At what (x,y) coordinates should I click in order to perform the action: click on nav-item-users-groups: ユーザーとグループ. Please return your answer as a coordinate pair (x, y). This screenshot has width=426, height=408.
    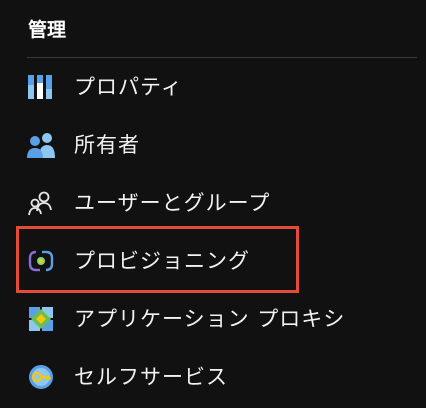
    Looking at the image, I should click on (213, 203).